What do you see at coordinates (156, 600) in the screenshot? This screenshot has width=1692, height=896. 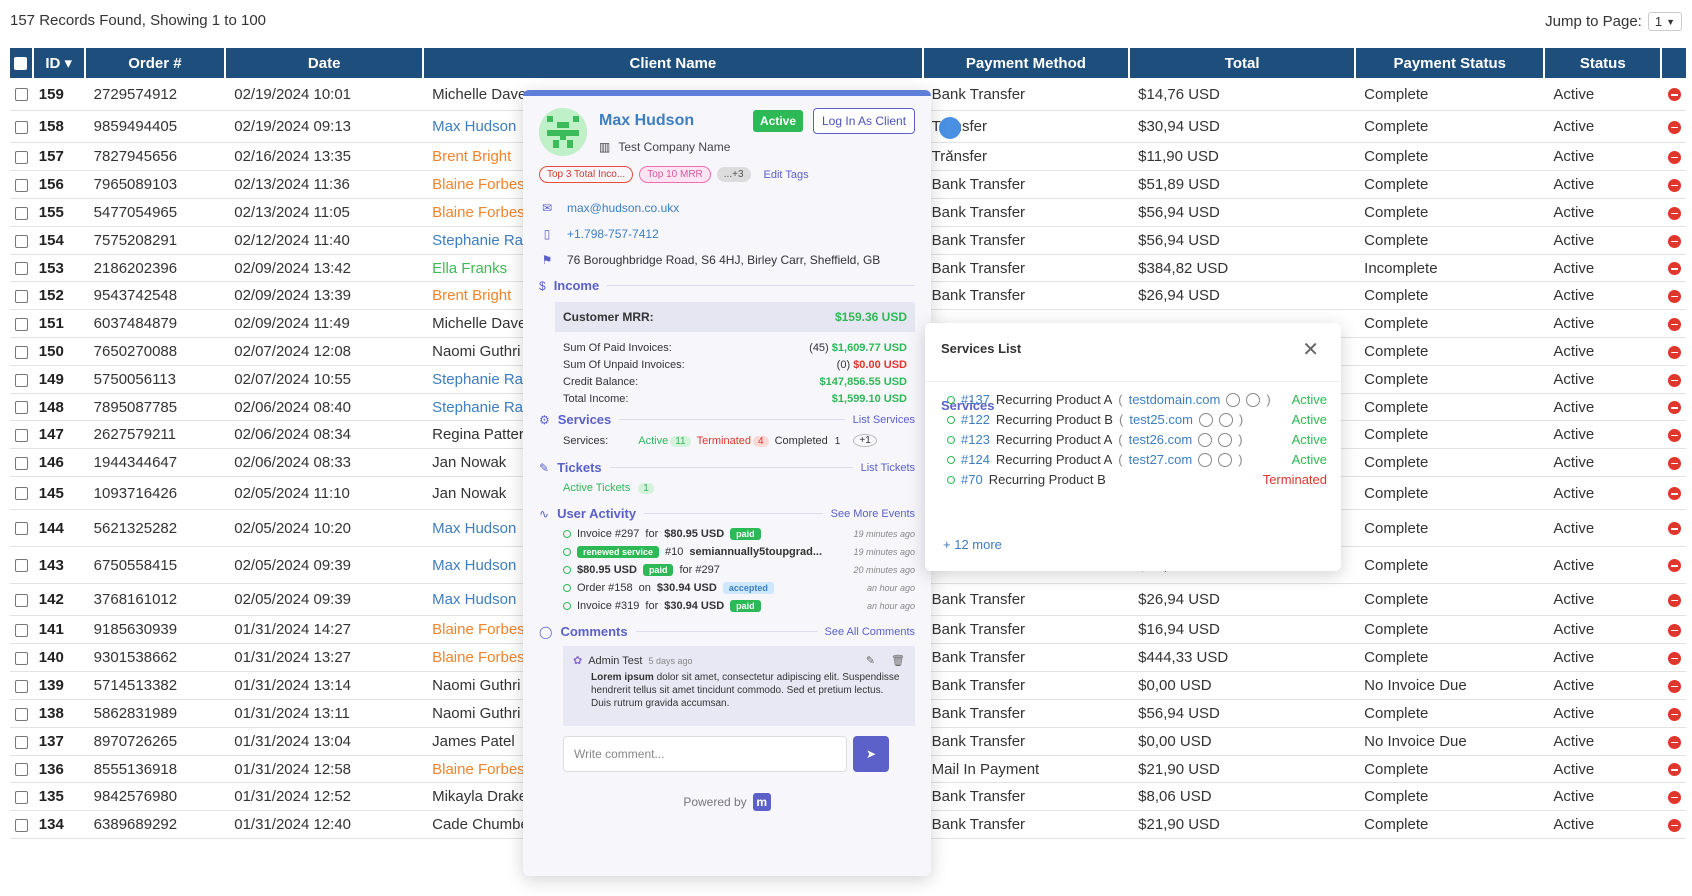 I see `row-order: 3768161012` at bounding box center [156, 600].